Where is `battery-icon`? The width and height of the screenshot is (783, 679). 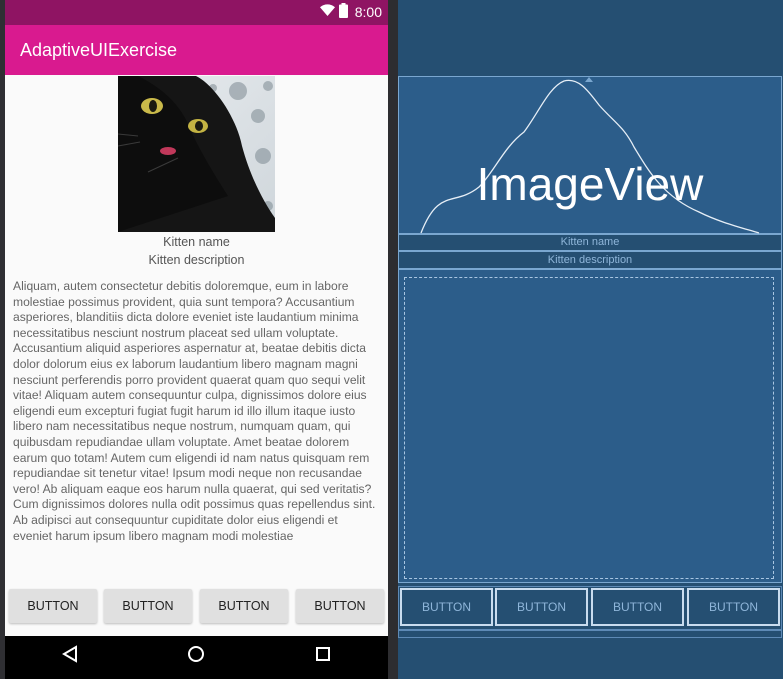
battery-icon is located at coordinates (343, 12).